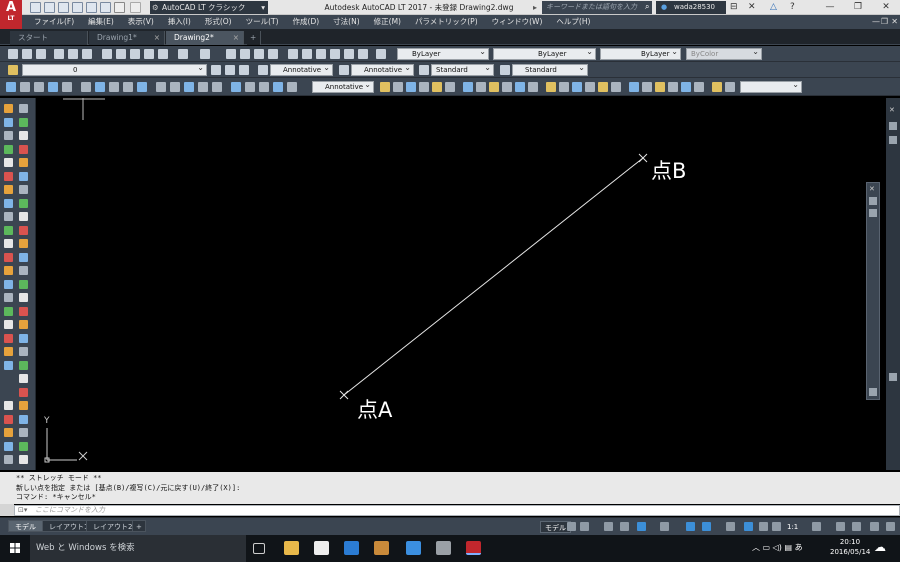 The image size is (900, 562). Describe the element at coordinates (850, 549) in the screenshot. I see `taskbar-clock: 20:10 2016/05/14` at that location.